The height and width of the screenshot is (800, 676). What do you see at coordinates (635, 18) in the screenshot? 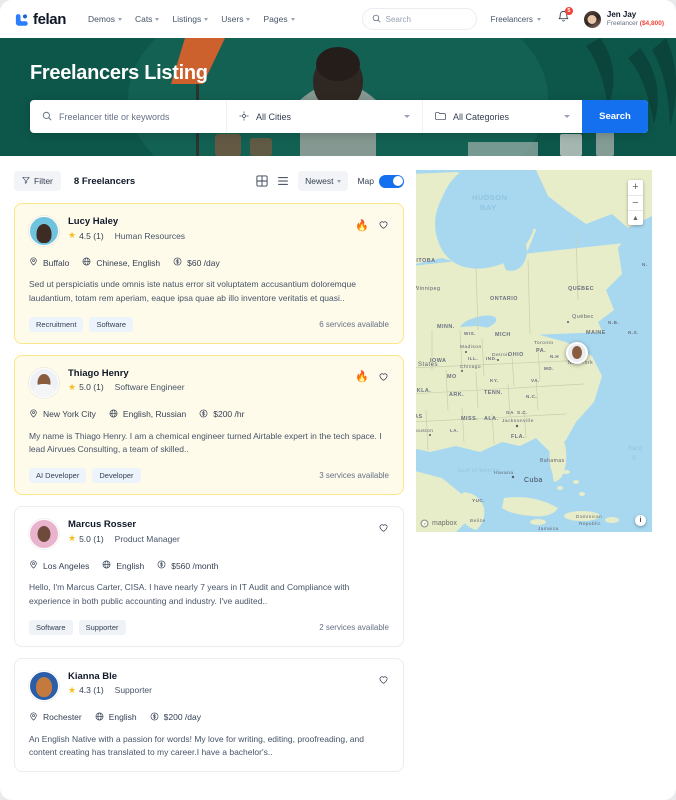
I see `user-info: Jen Jay Freelancer ($4,800)` at bounding box center [635, 18].